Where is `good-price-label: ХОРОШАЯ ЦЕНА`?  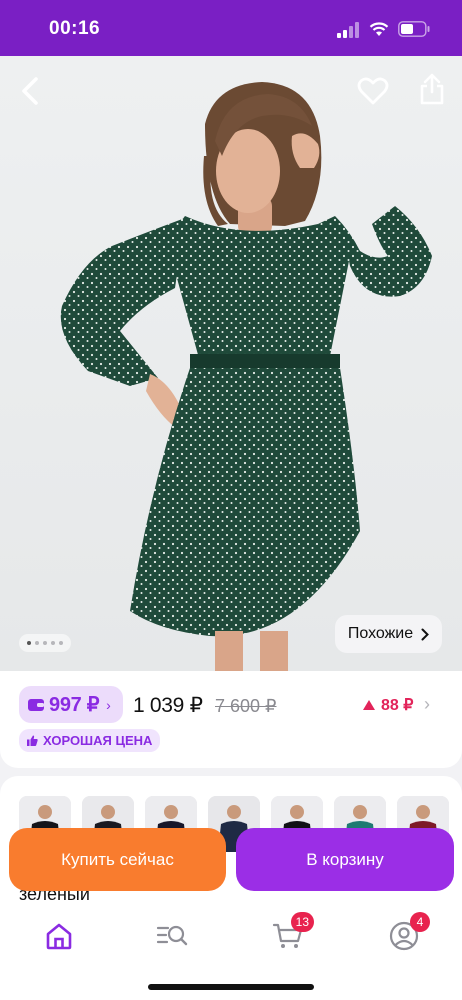 good-price-label: ХОРОШАЯ ЦЕНА is located at coordinates (98, 740).